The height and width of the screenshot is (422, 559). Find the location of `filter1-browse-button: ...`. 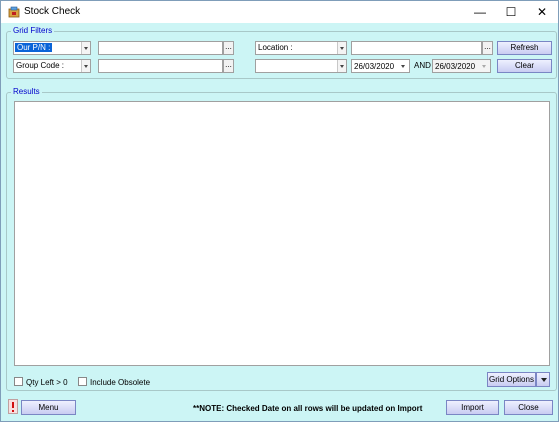

filter1-browse-button: ... is located at coordinates (228, 48).